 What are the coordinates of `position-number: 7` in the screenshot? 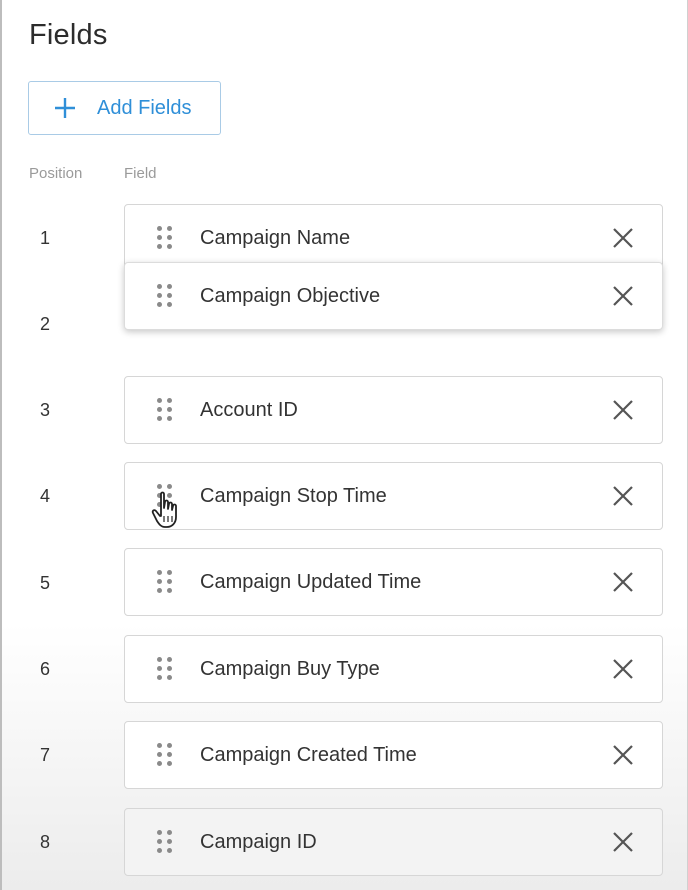 It's located at (45, 755).